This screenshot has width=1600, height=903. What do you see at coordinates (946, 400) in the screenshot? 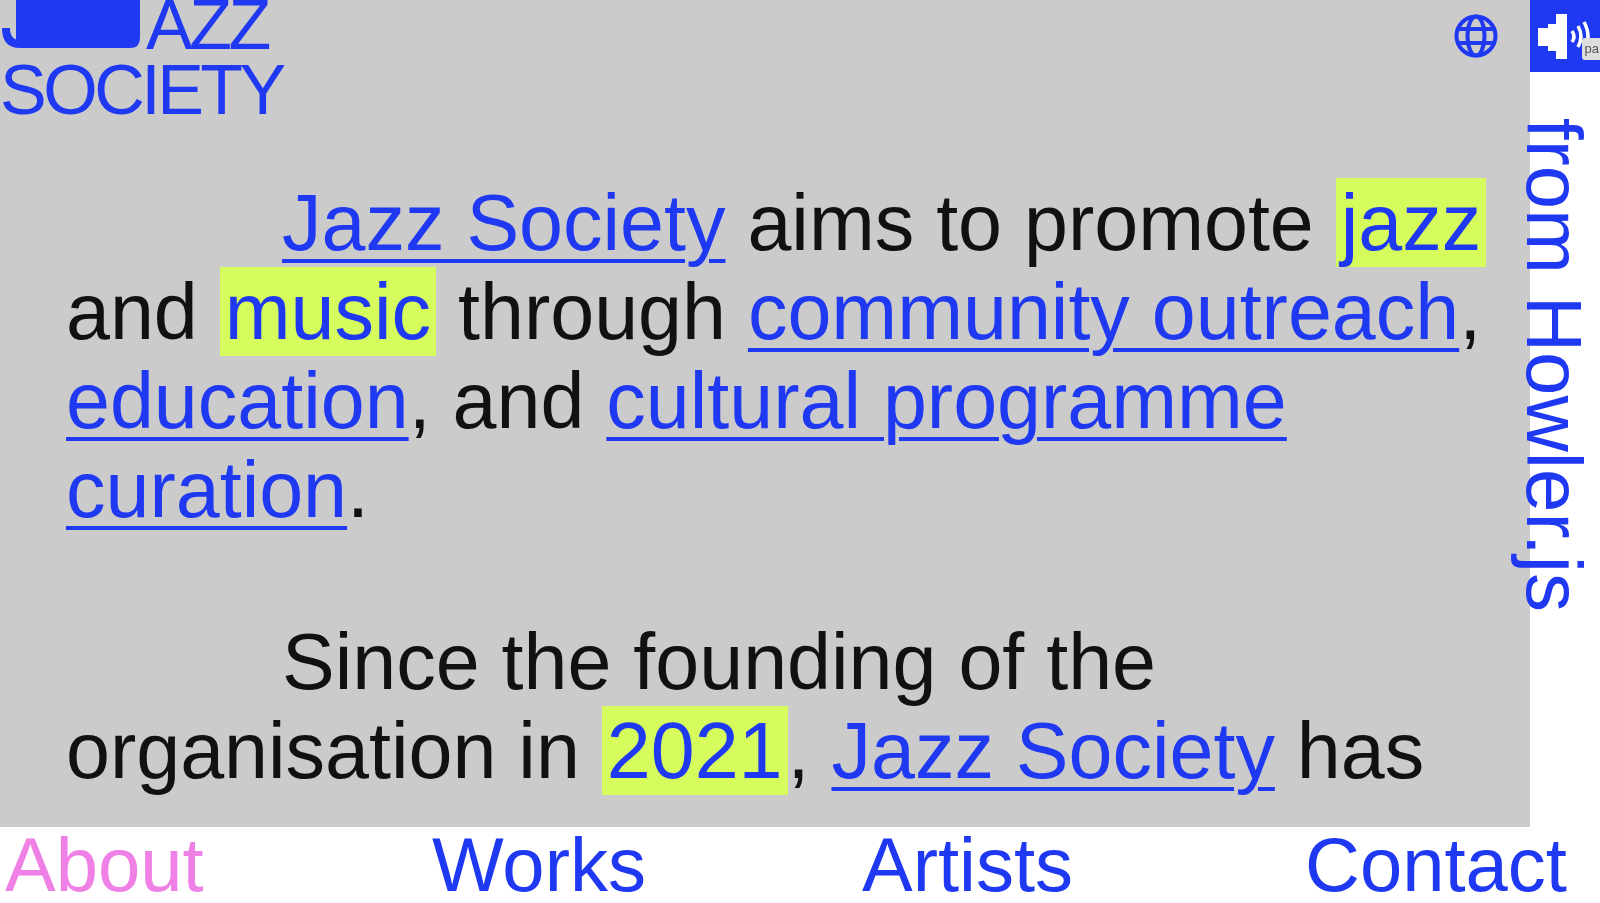
I see `text-link: cultural programme` at bounding box center [946, 400].